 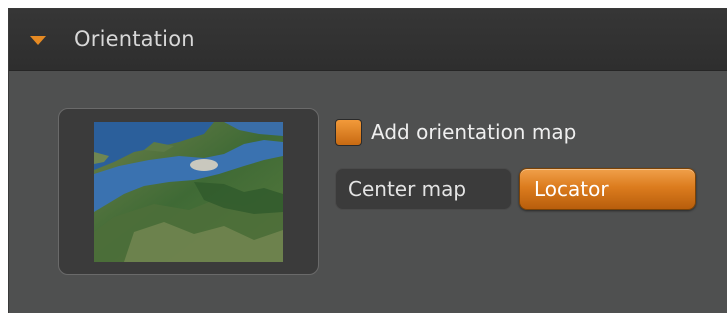 What do you see at coordinates (423, 189) in the screenshot?
I see `center-map-button: Center map` at bounding box center [423, 189].